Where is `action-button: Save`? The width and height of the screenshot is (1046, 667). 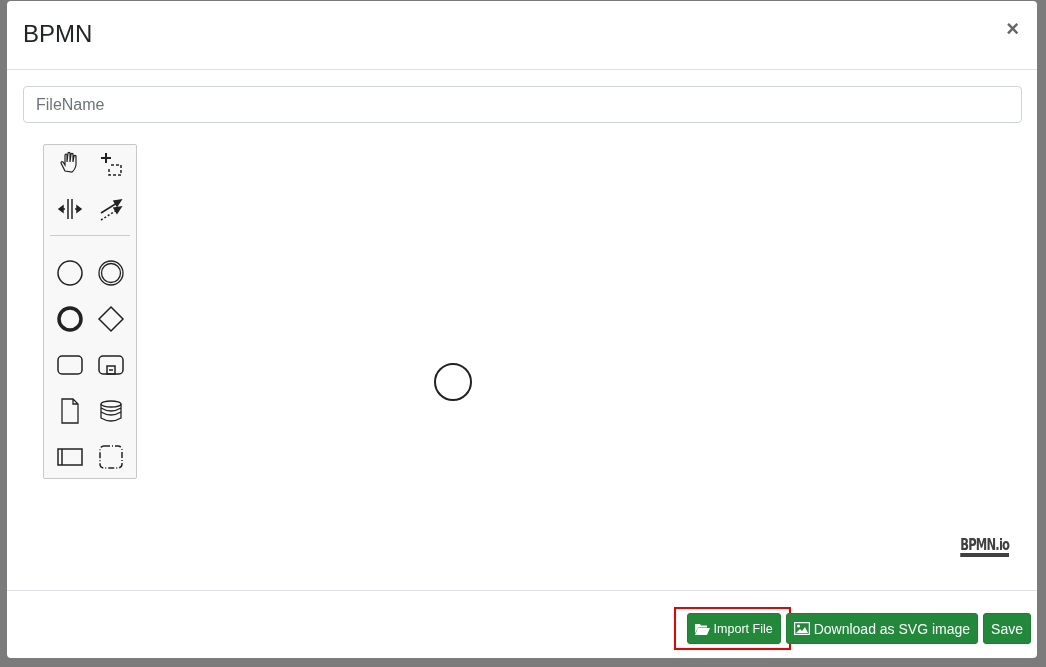 action-button: Save is located at coordinates (1007, 628).